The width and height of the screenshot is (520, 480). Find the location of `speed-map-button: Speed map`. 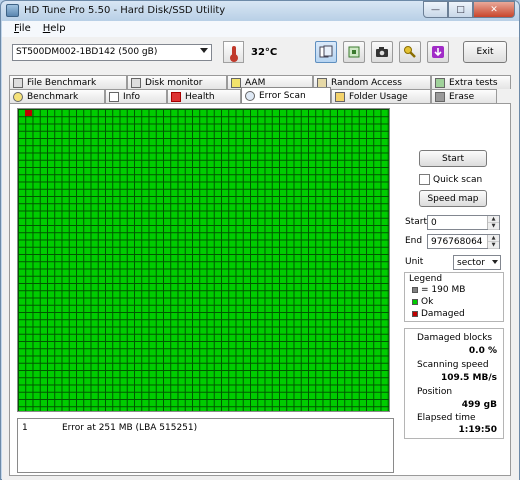

speed-map-button: Speed map is located at coordinates (453, 198).